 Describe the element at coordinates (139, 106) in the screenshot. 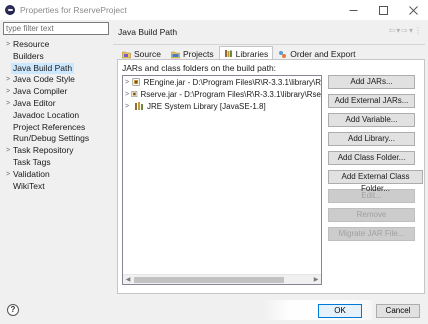

I see `library-icon` at that location.